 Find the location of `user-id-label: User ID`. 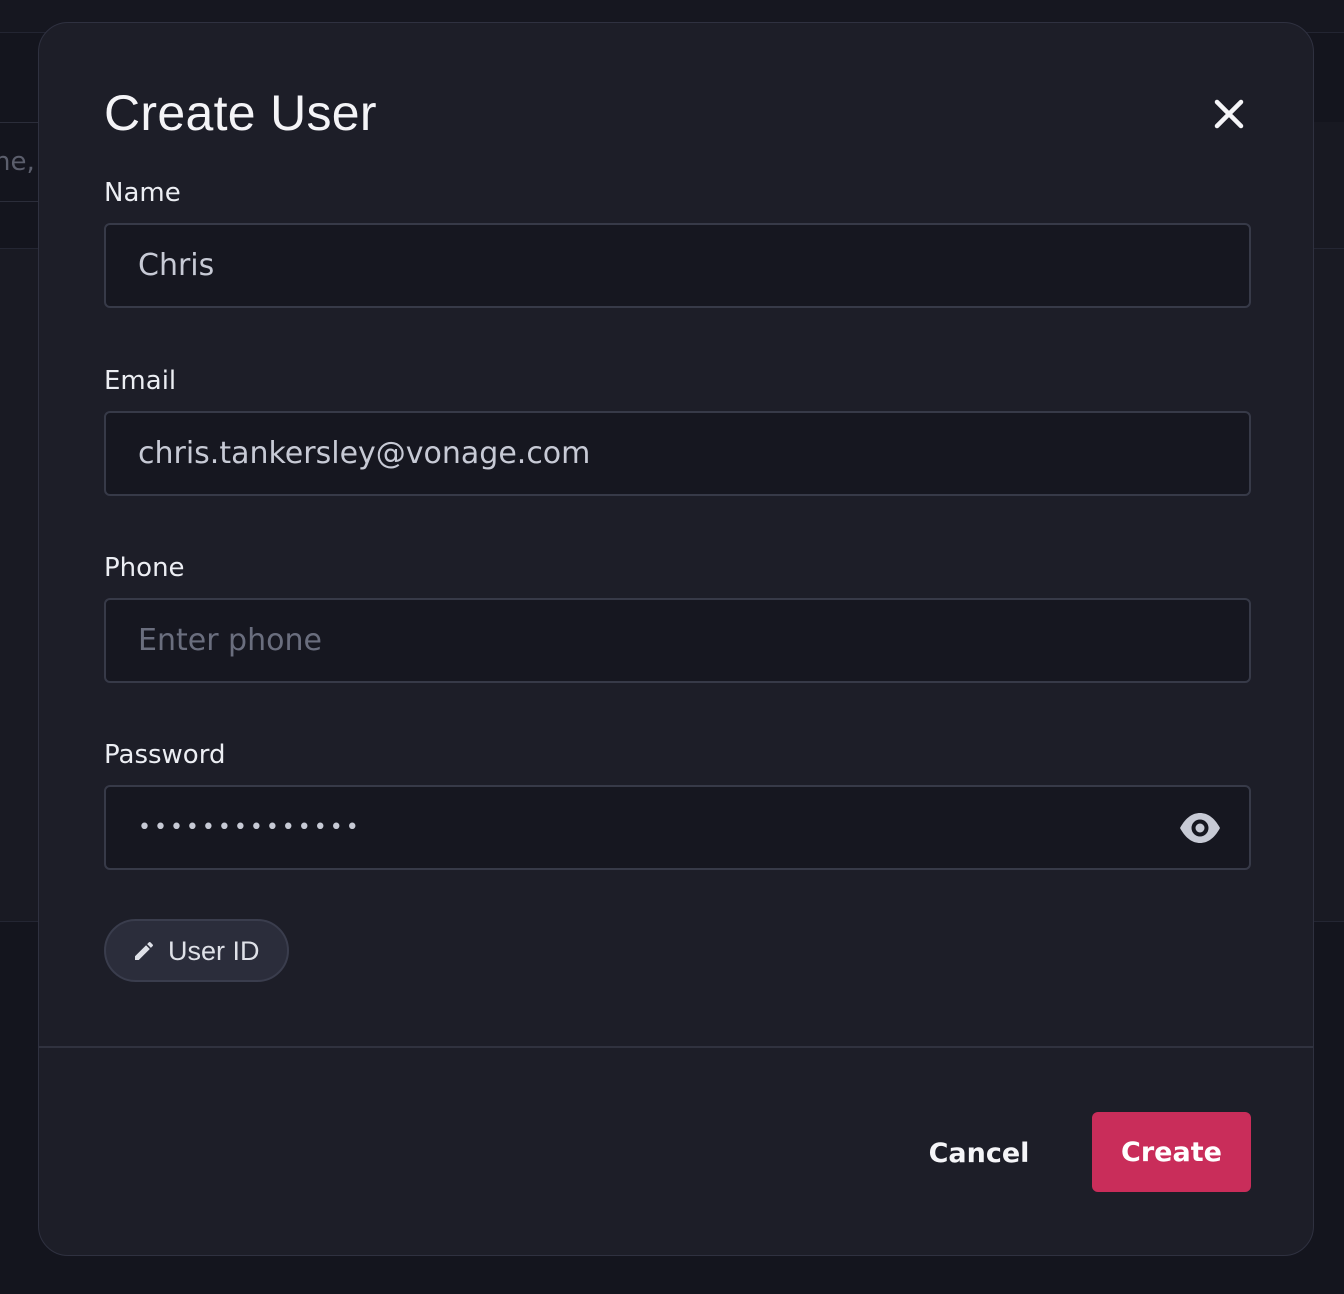

user-id-label: User ID is located at coordinates (214, 950).